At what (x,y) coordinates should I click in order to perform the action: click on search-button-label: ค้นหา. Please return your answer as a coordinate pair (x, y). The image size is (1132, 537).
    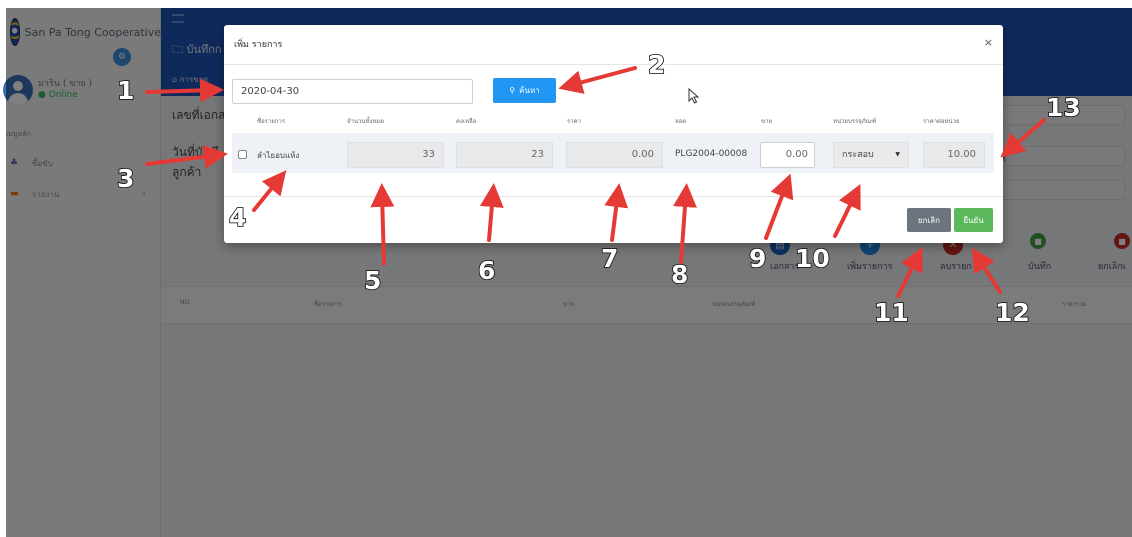
    Looking at the image, I should click on (529, 90).